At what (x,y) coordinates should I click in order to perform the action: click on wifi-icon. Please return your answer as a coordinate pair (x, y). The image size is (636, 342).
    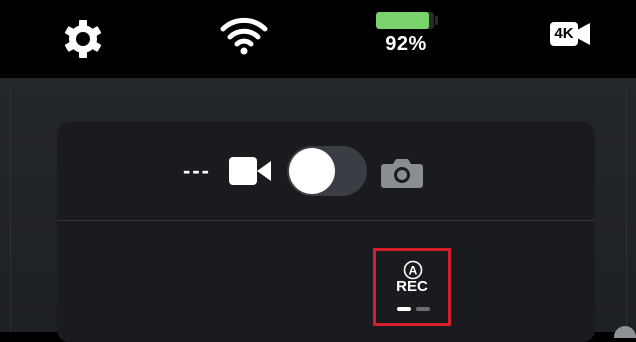
    Looking at the image, I should click on (244, 36).